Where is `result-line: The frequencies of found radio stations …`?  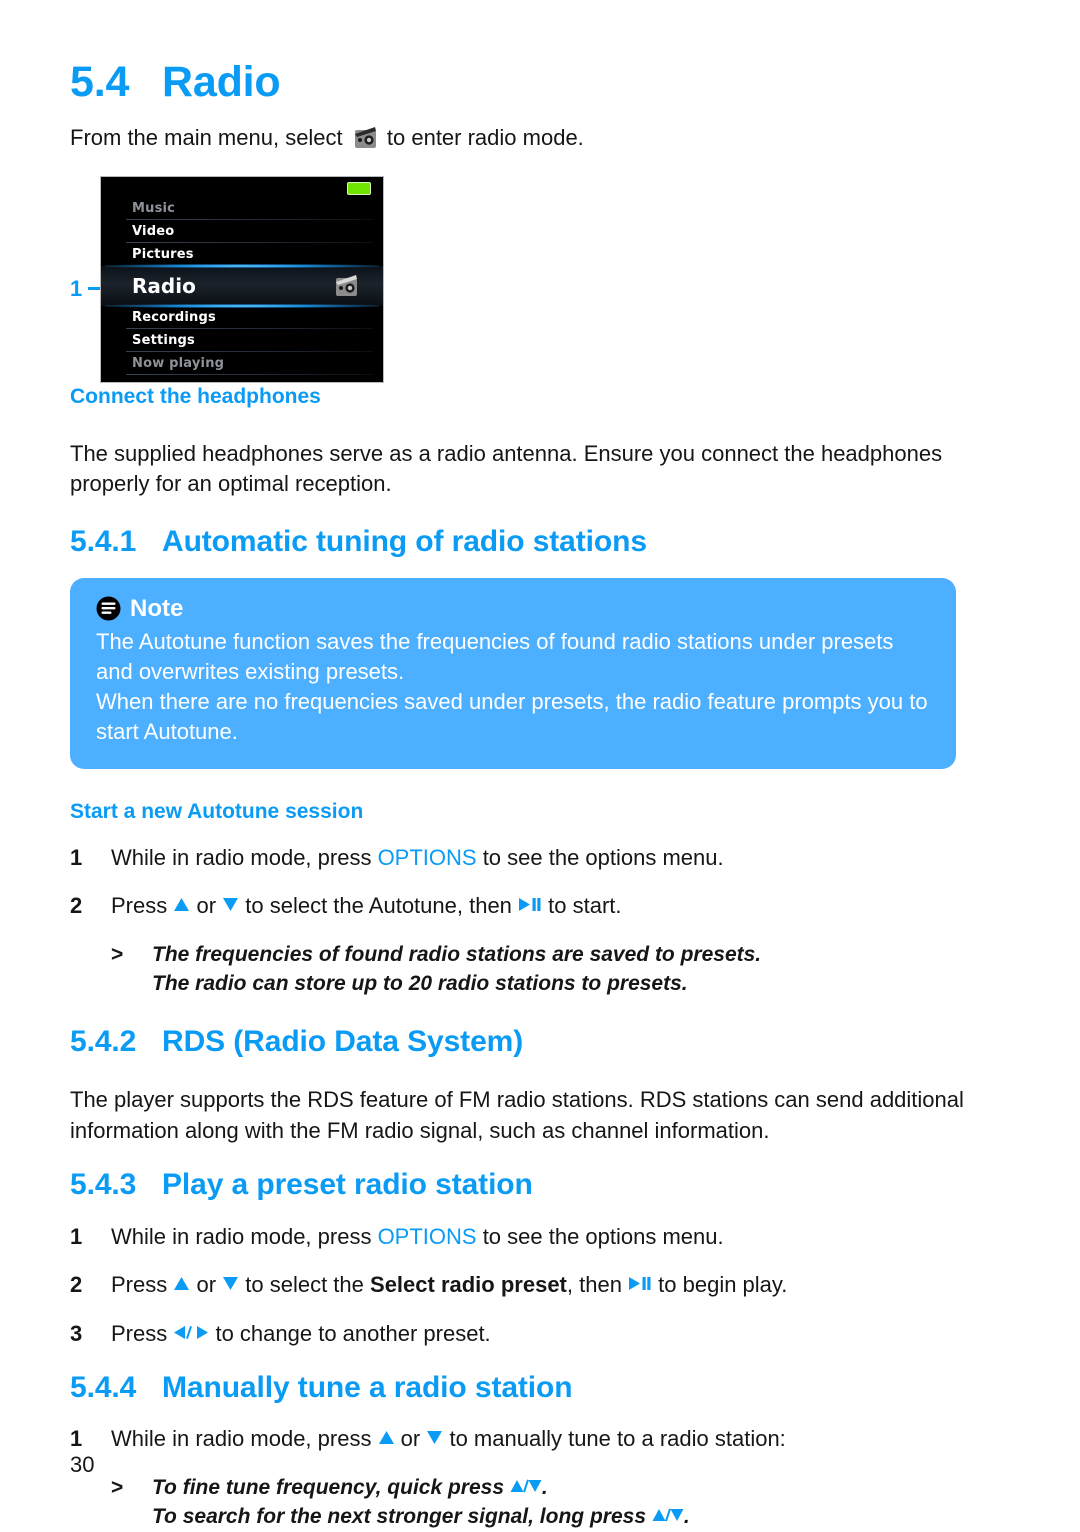 result-line: The frequencies of found radio stations … is located at coordinates (457, 955).